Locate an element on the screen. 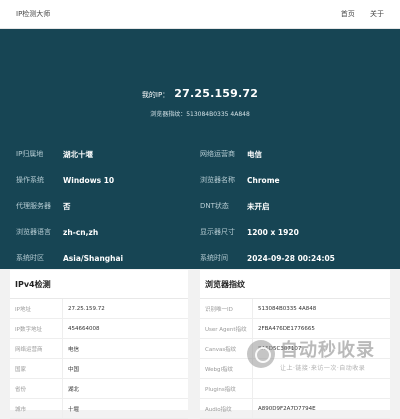 The width and height of the screenshot is (400, 419). info-cell: DNT状态 未开启 is located at coordinates (292, 206).